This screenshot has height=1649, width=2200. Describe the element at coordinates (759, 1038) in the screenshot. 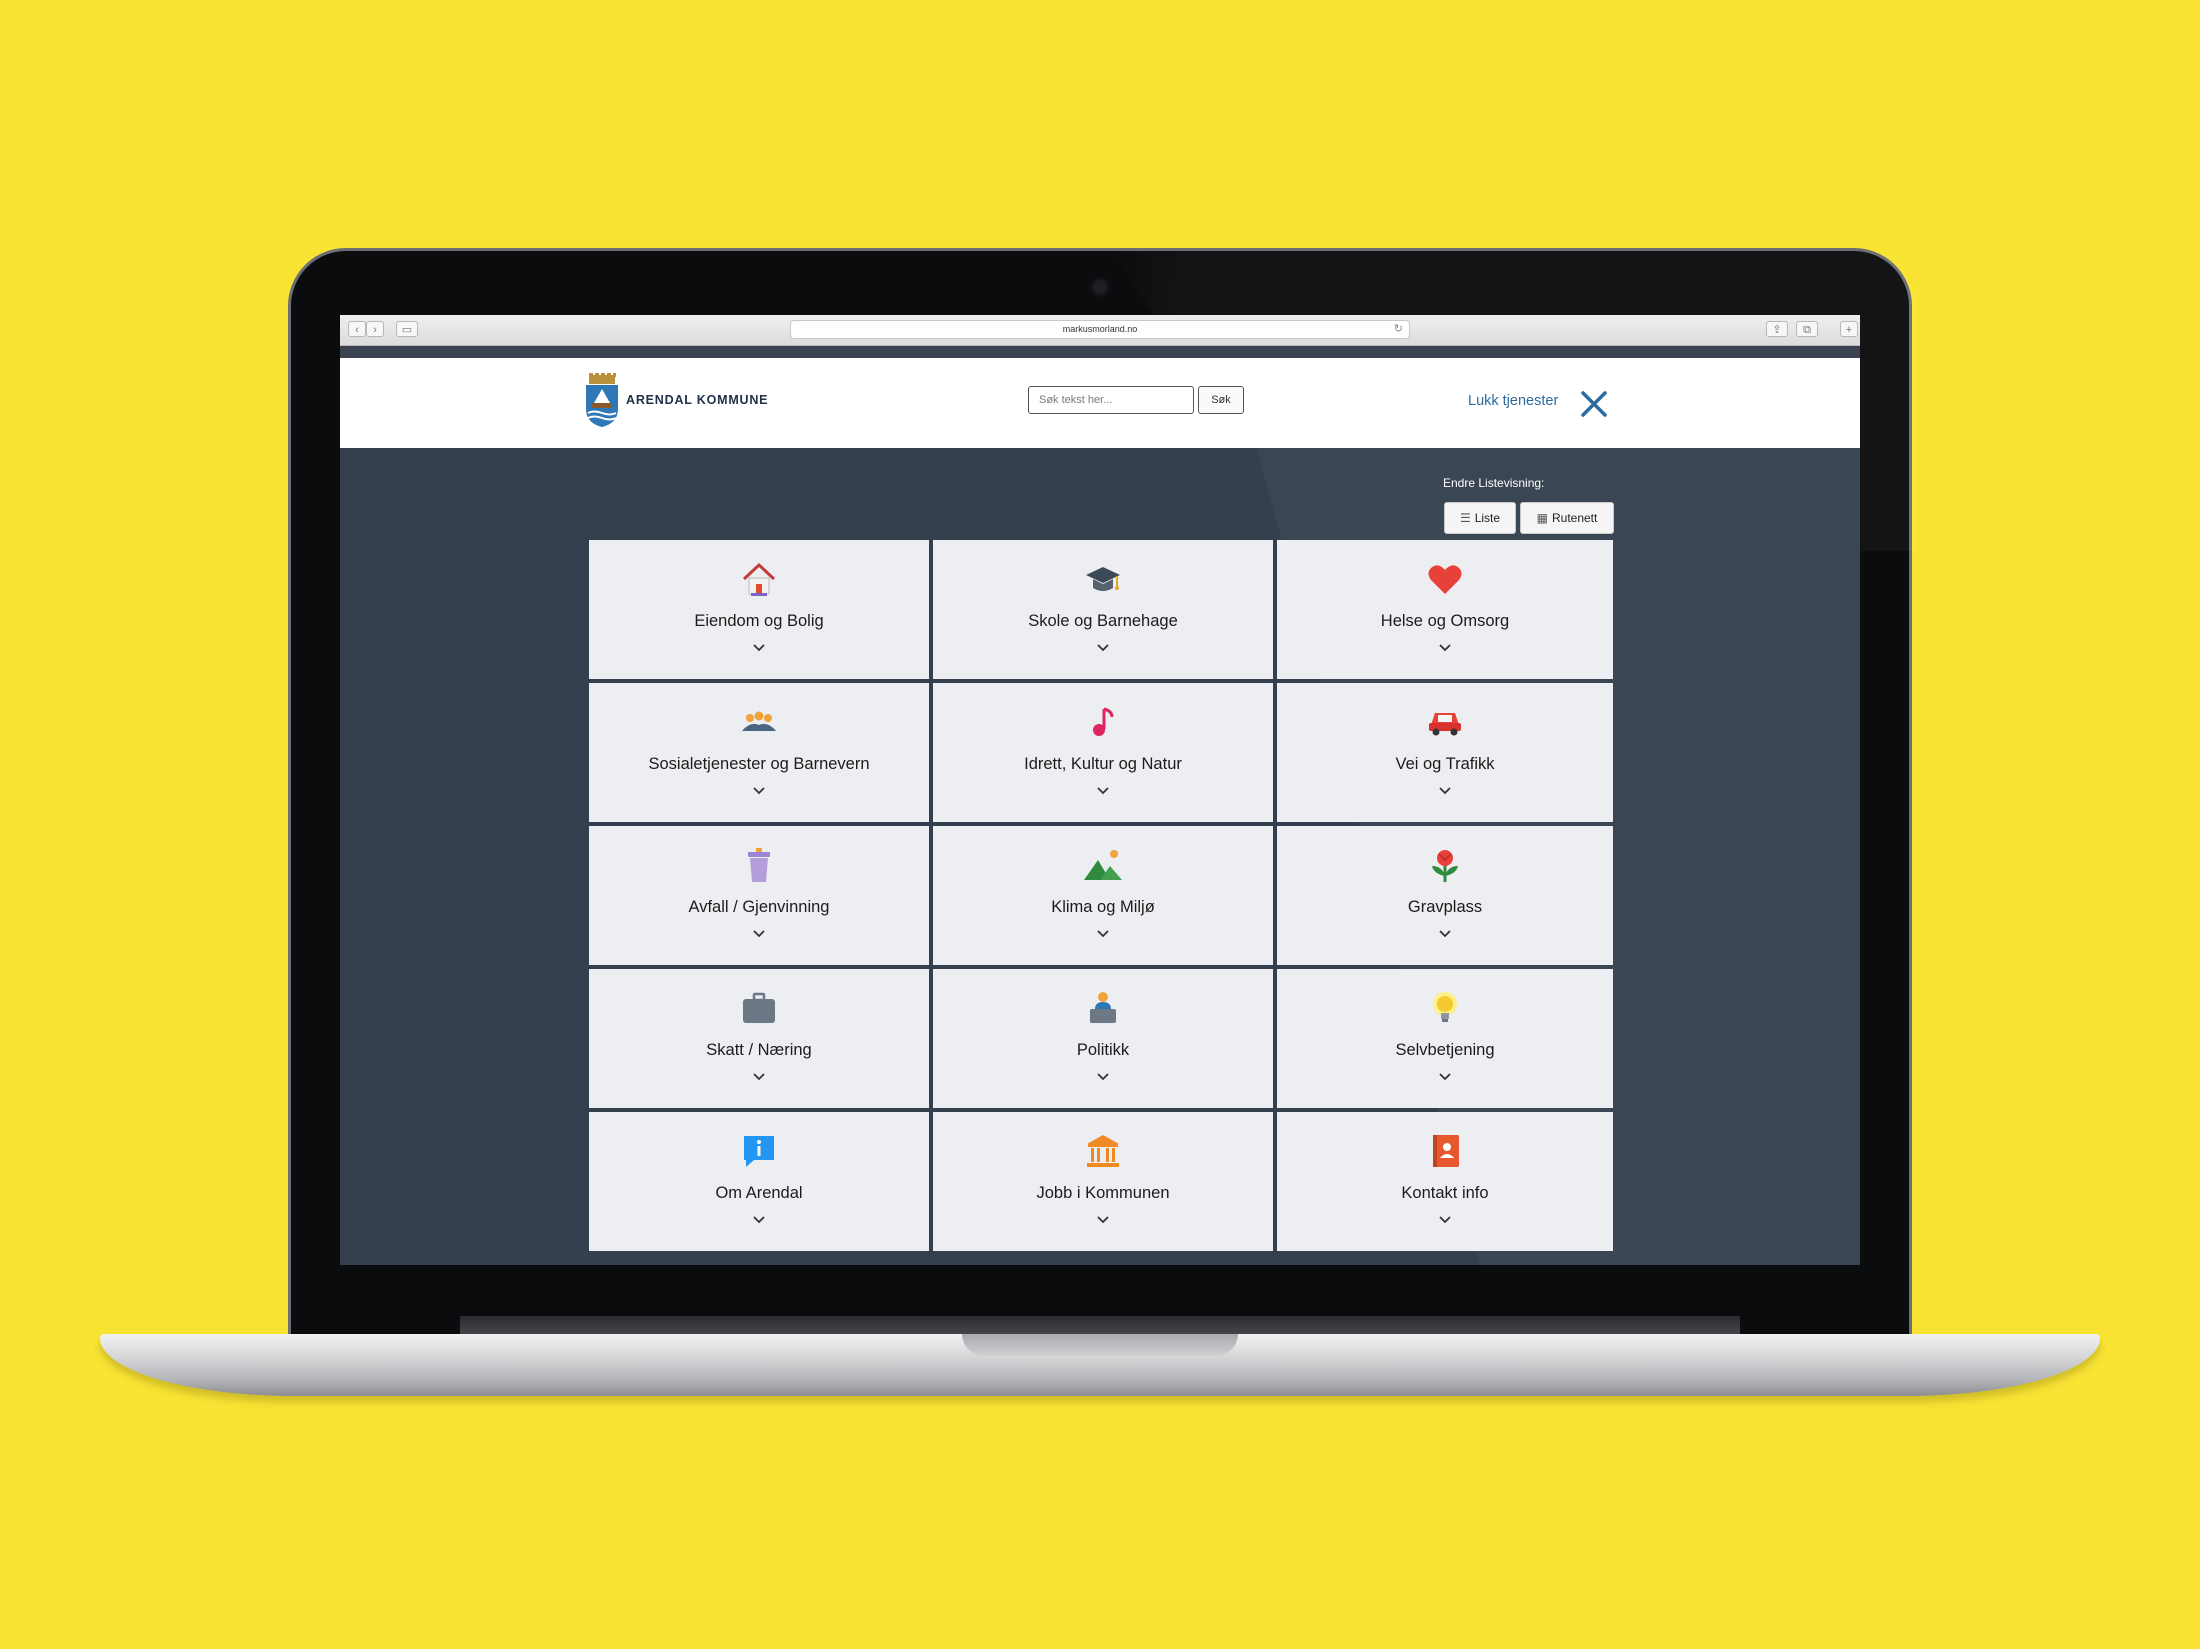

I see `service-tile: Skatt / Næring` at that location.